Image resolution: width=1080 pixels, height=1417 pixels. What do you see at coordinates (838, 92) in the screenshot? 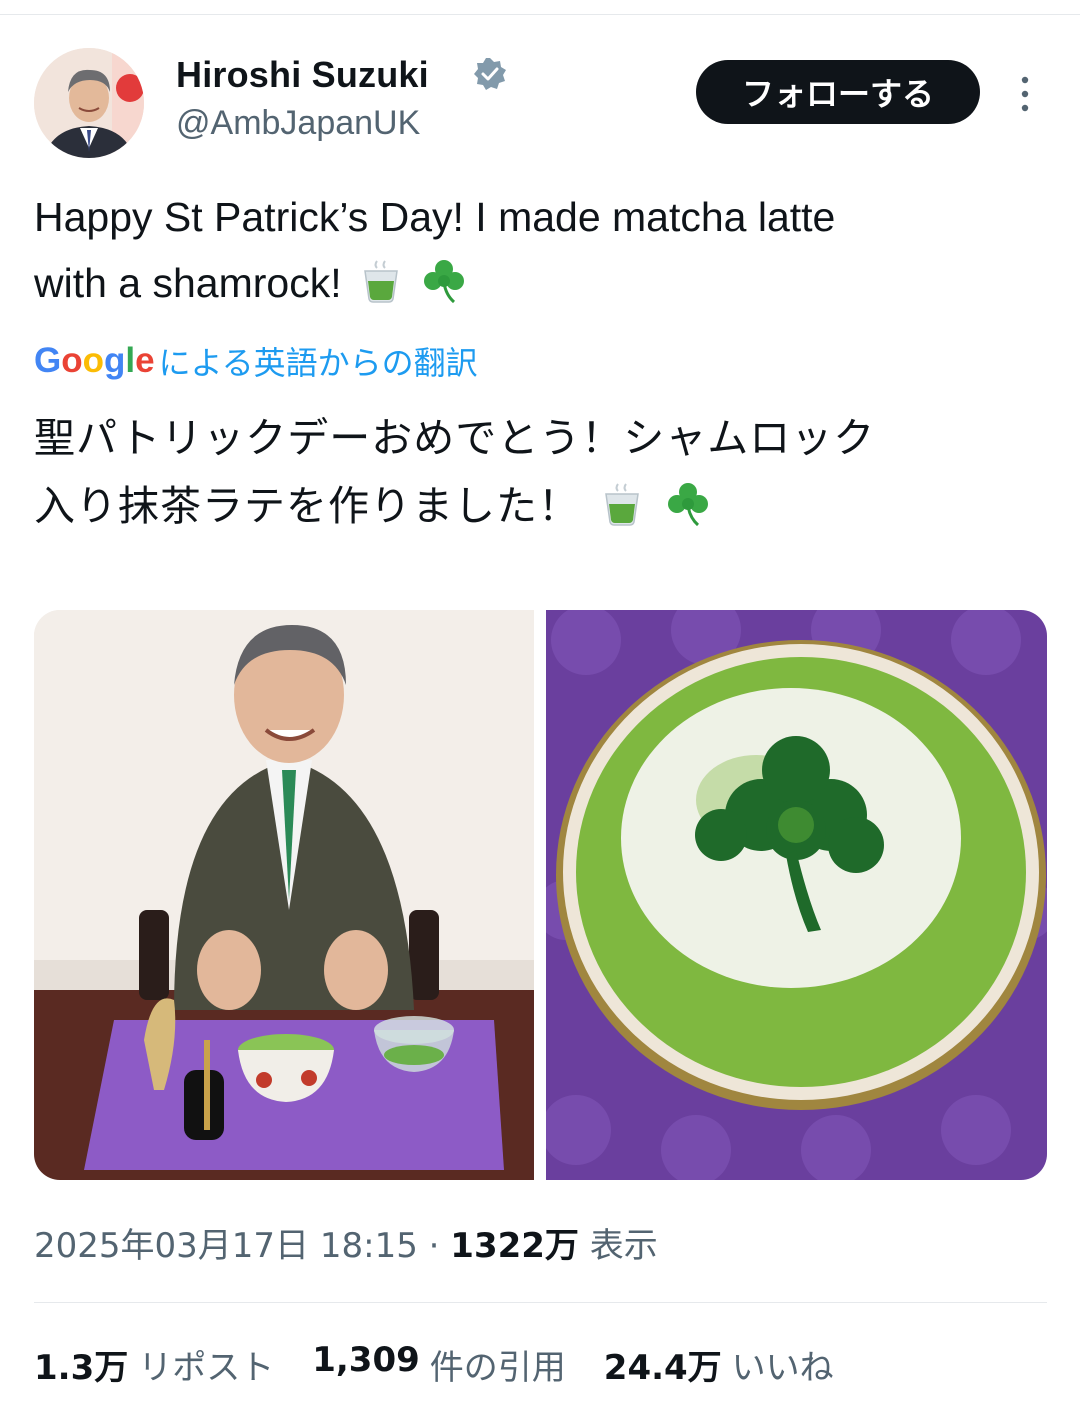
I see `follow-button: フォローする` at bounding box center [838, 92].